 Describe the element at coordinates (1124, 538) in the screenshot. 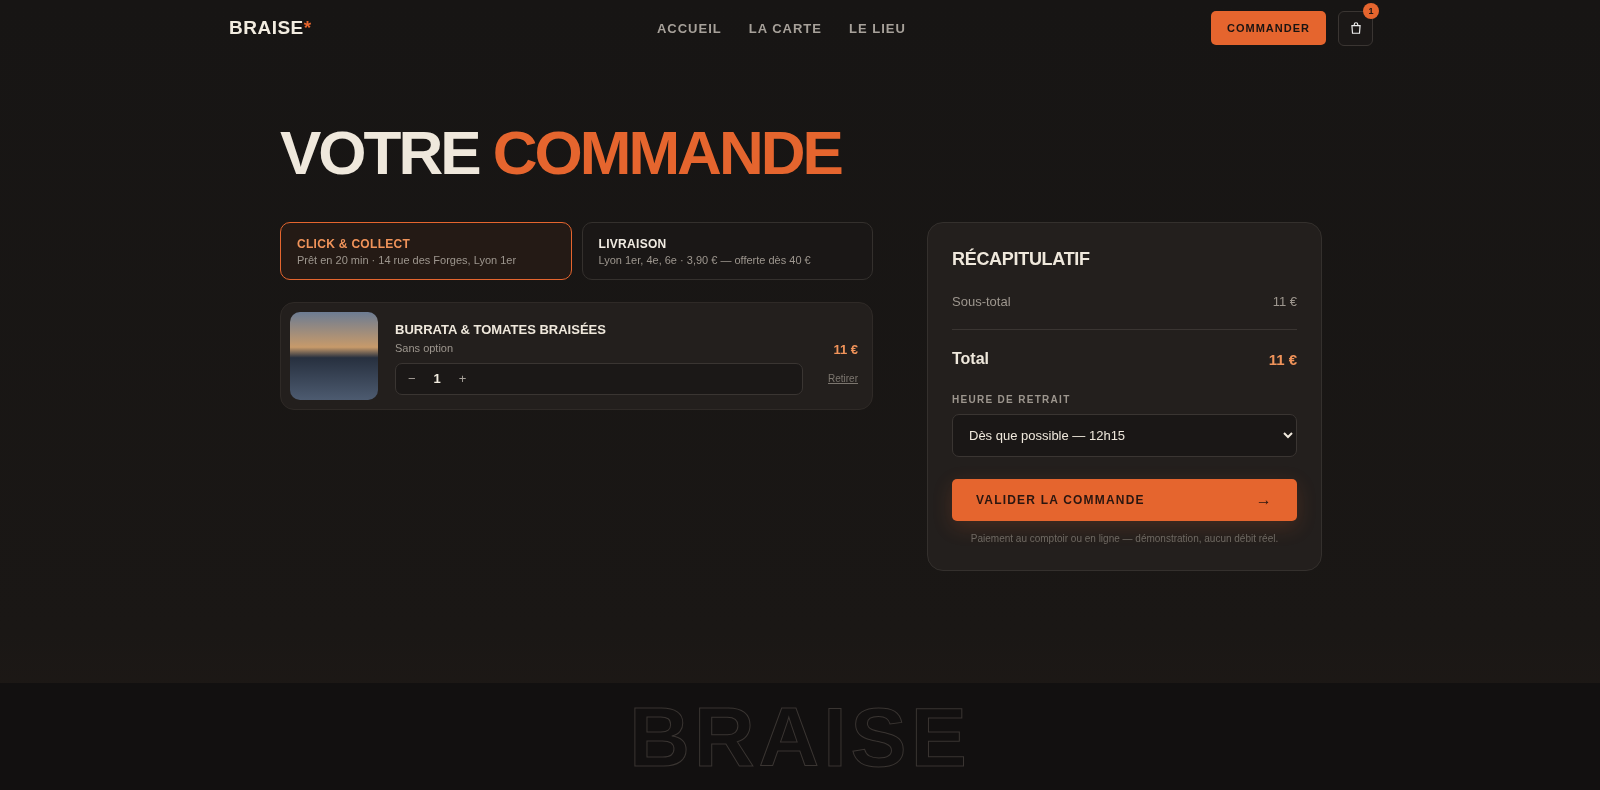

I see `payment-note: Paiement au comptoir ou en ligne — démonstration, aucun débit réel.` at that location.